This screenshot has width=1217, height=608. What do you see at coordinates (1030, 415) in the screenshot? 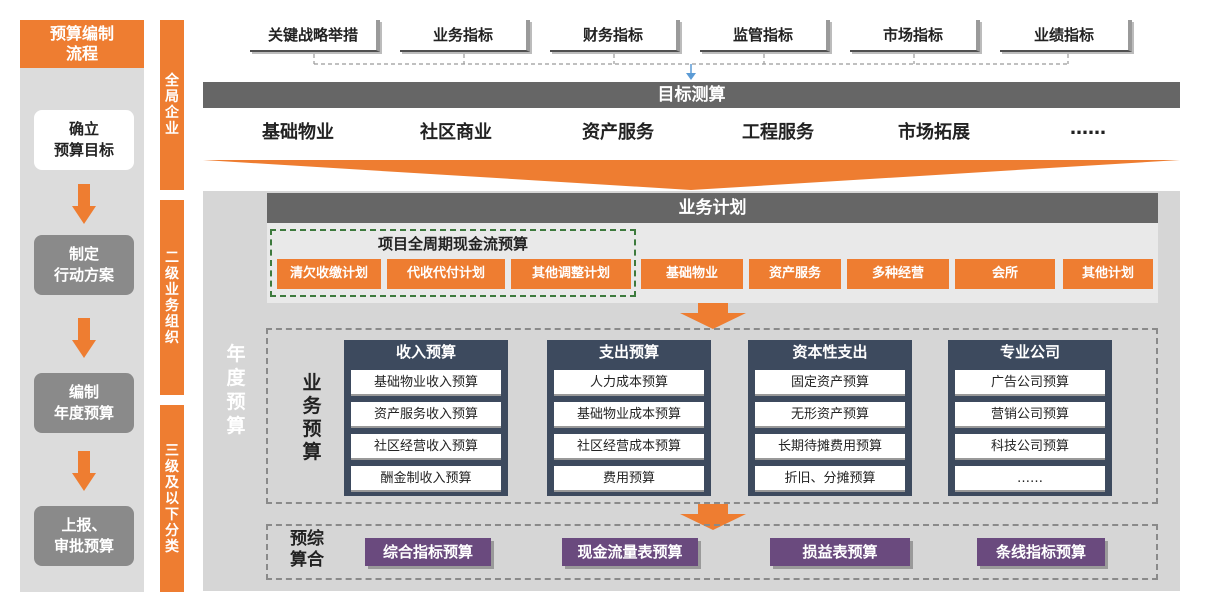
I see `budget-item: 营销公司预算` at bounding box center [1030, 415].